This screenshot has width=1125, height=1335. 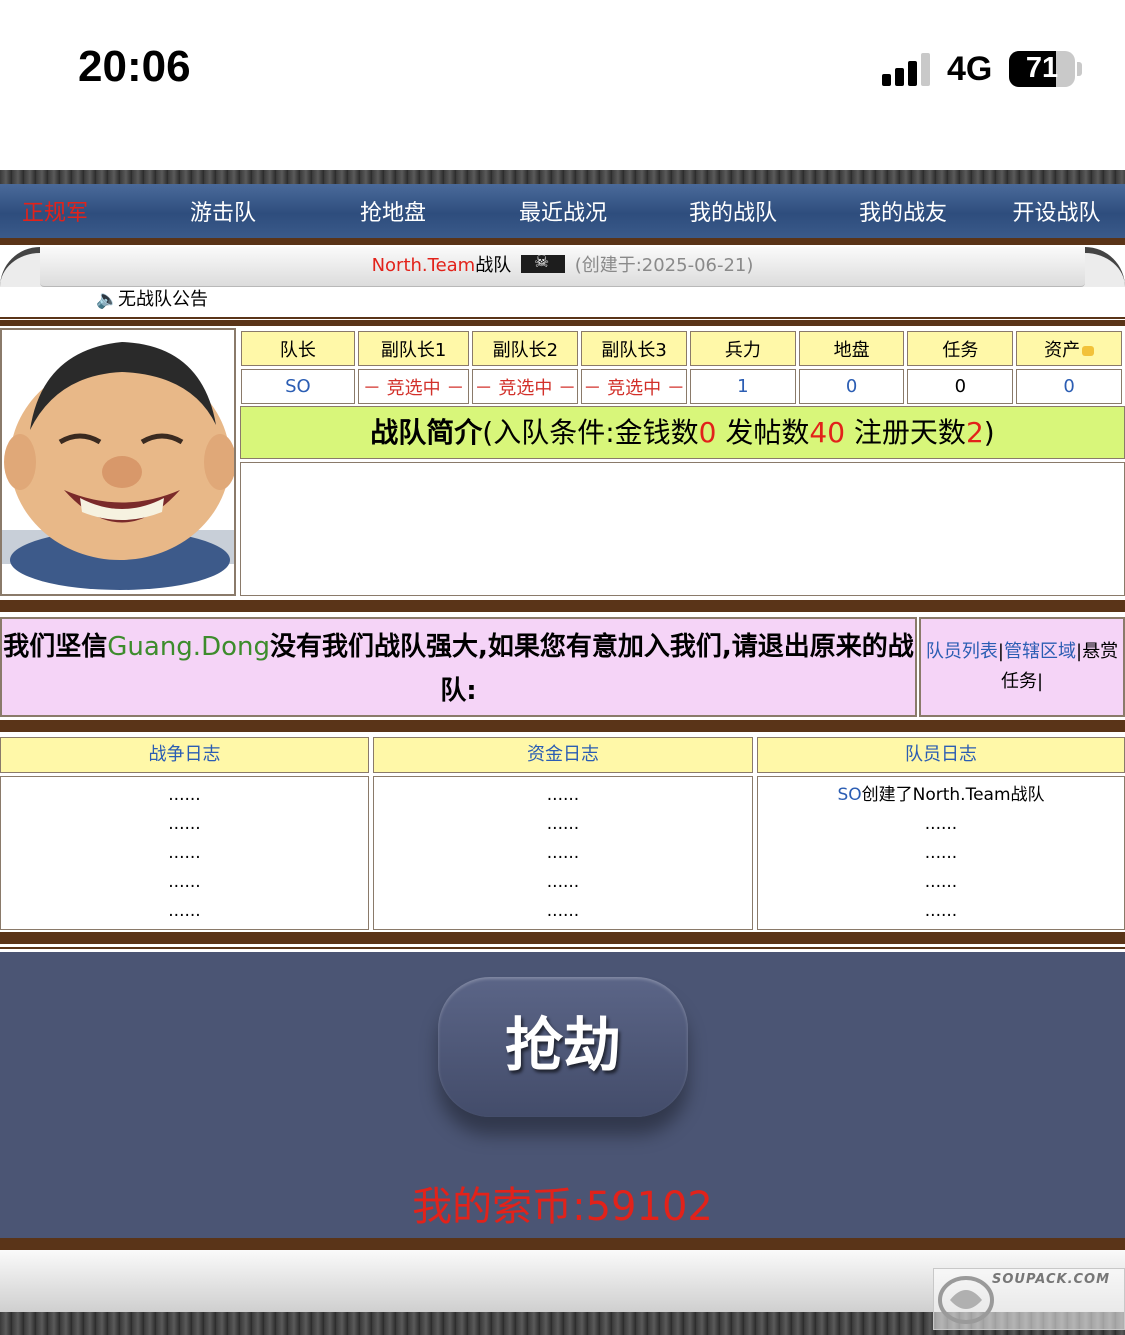 What do you see at coordinates (905, 432) in the screenshot?
I see `intro-days-label: 注册天数` at bounding box center [905, 432].